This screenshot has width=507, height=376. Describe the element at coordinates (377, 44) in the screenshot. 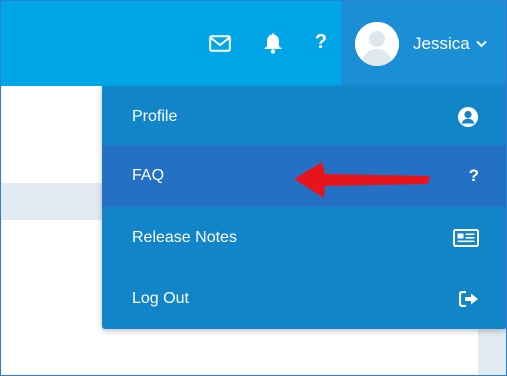

I see `avatar` at that location.